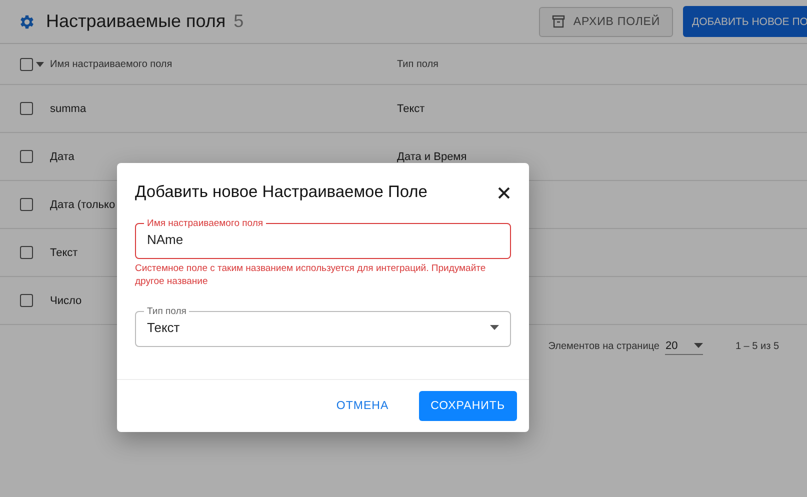 This screenshot has width=807, height=497. I want to click on page-size-label: Элементов на странице, so click(604, 346).